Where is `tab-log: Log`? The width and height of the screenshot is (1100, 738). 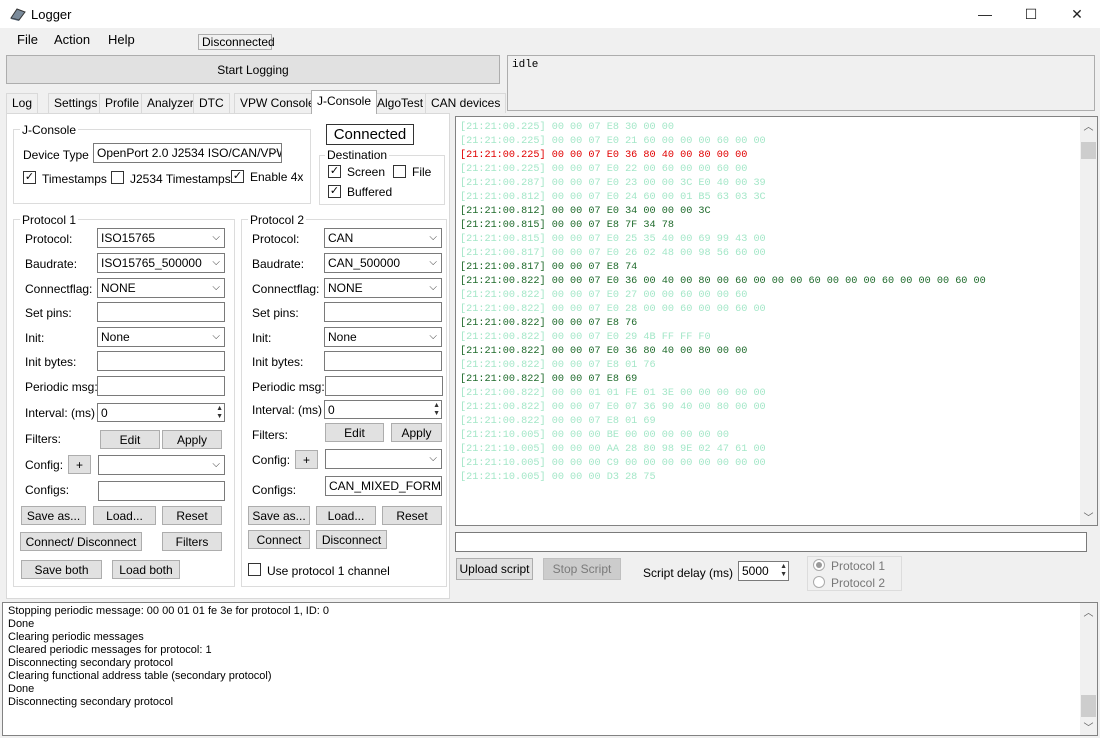 tab-log: Log is located at coordinates (22, 103).